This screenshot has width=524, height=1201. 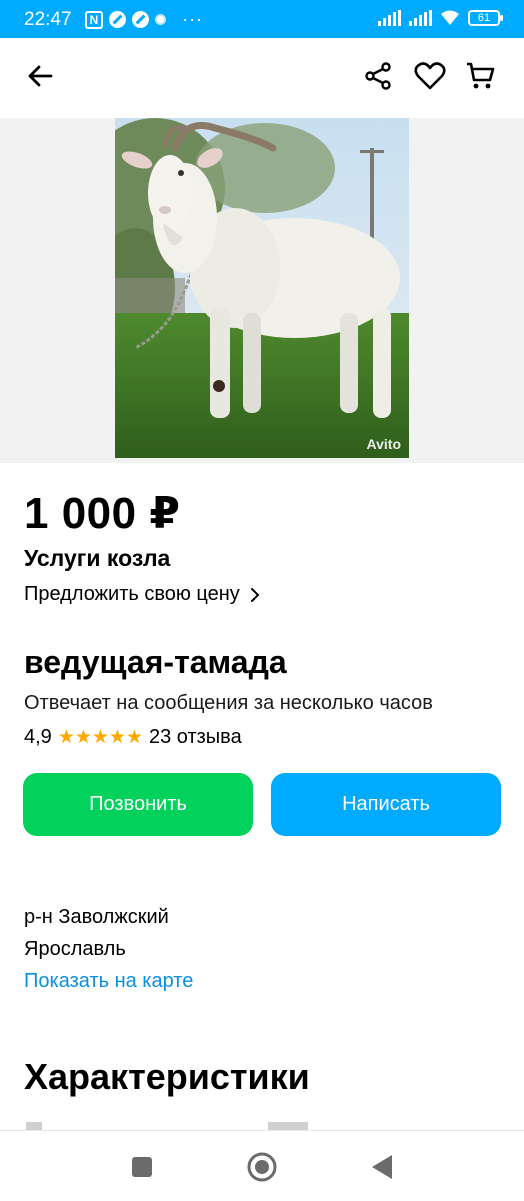 I want to click on square-recents-icon, so click(x=142, y=1167).